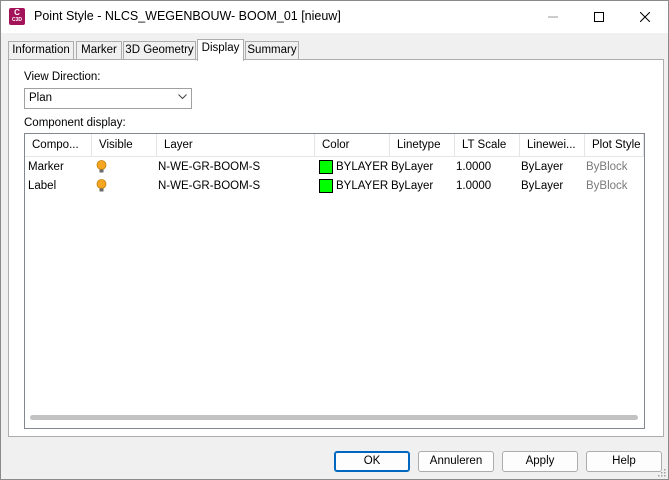 The width and height of the screenshot is (669, 480). What do you see at coordinates (352, 145) in the screenshot?
I see `column-header-color: Color` at bounding box center [352, 145].